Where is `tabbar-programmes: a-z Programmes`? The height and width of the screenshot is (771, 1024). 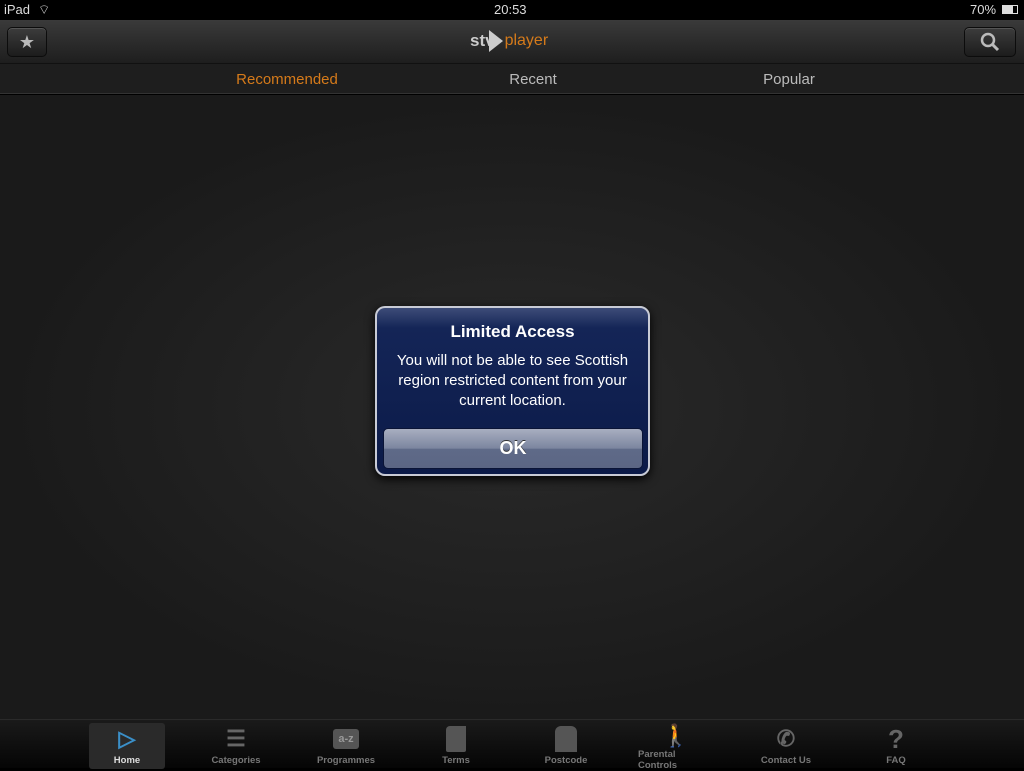 tabbar-programmes: a-z Programmes is located at coordinates (346, 746).